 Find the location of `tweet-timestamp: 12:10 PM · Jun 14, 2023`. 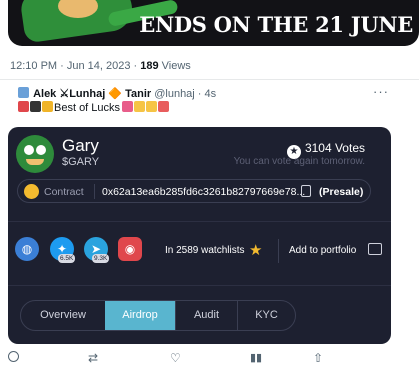

tweet-timestamp: 12:10 PM · Jun 14, 2023 is located at coordinates (70, 66).